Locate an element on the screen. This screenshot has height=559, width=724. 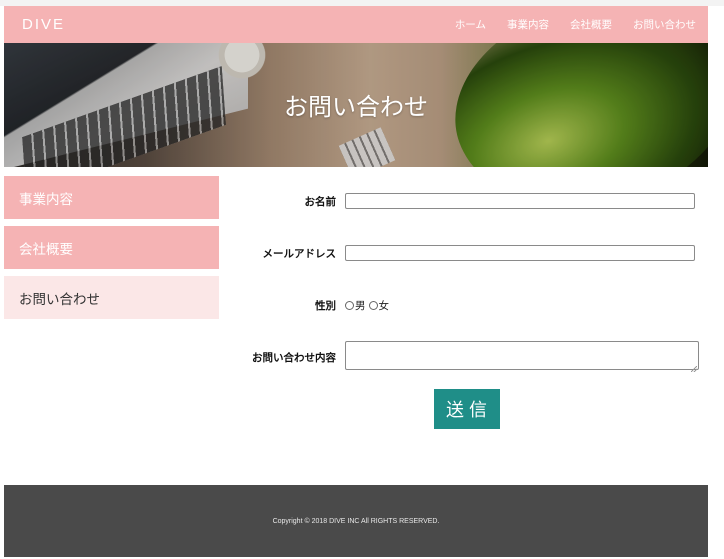
name-input is located at coordinates (520, 201).